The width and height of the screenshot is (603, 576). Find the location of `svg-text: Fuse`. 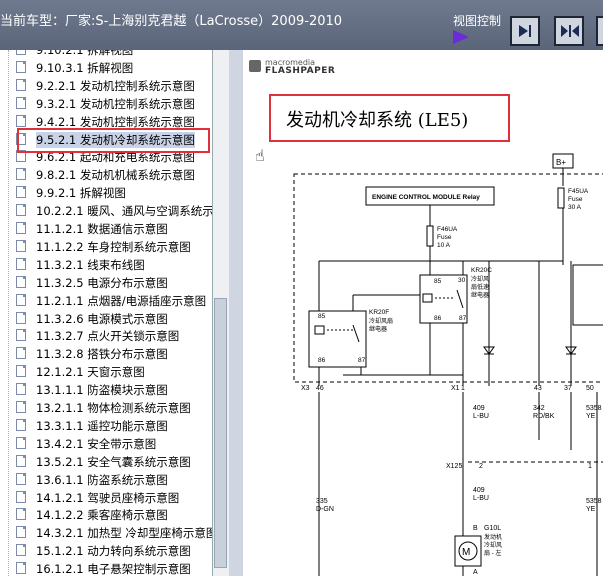

svg-text: Fuse is located at coordinates (575, 199).